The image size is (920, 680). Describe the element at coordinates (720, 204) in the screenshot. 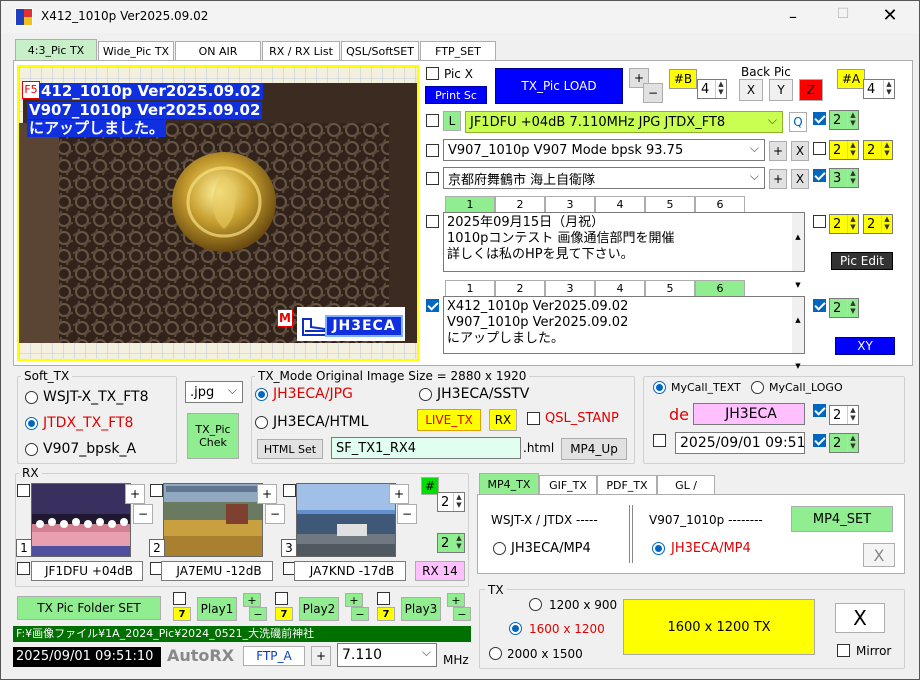

I see `memo1-tab-6: 6` at that location.